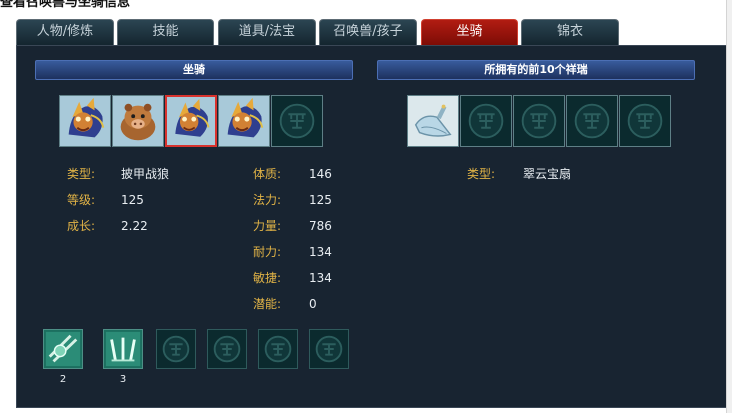  What do you see at coordinates (105, 200) in the screenshot?
I see `mount-level-row: 等级: 125` at bounding box center [105, 200].